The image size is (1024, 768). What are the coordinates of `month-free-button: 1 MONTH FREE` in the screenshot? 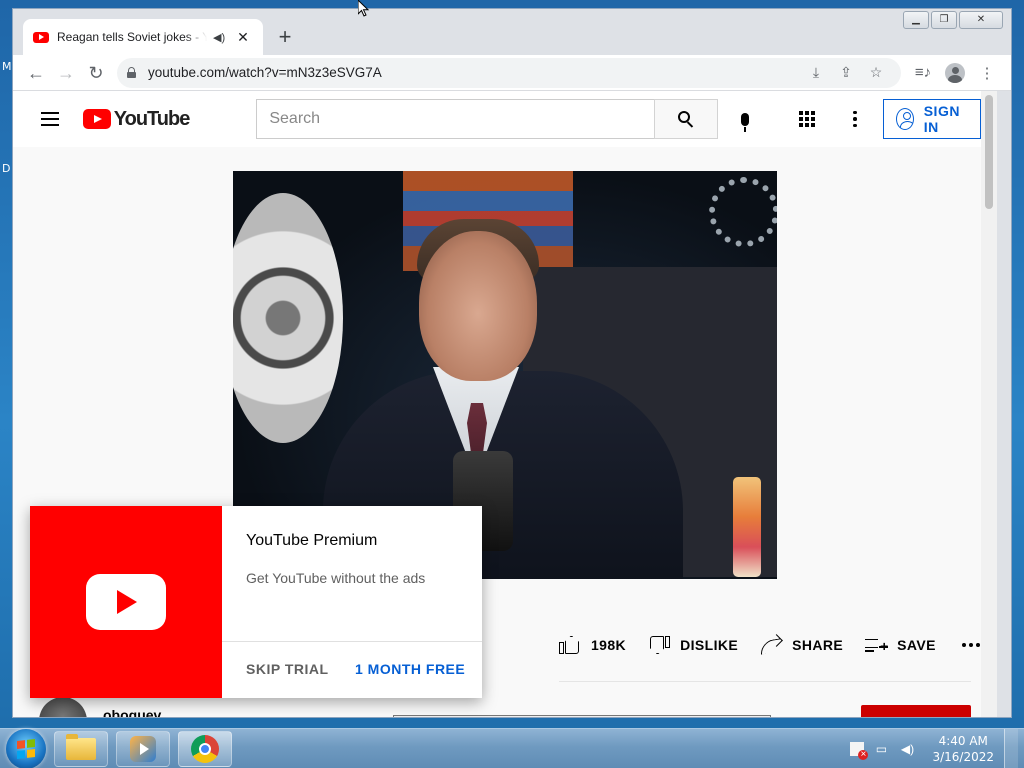 It's located at (410, 669).